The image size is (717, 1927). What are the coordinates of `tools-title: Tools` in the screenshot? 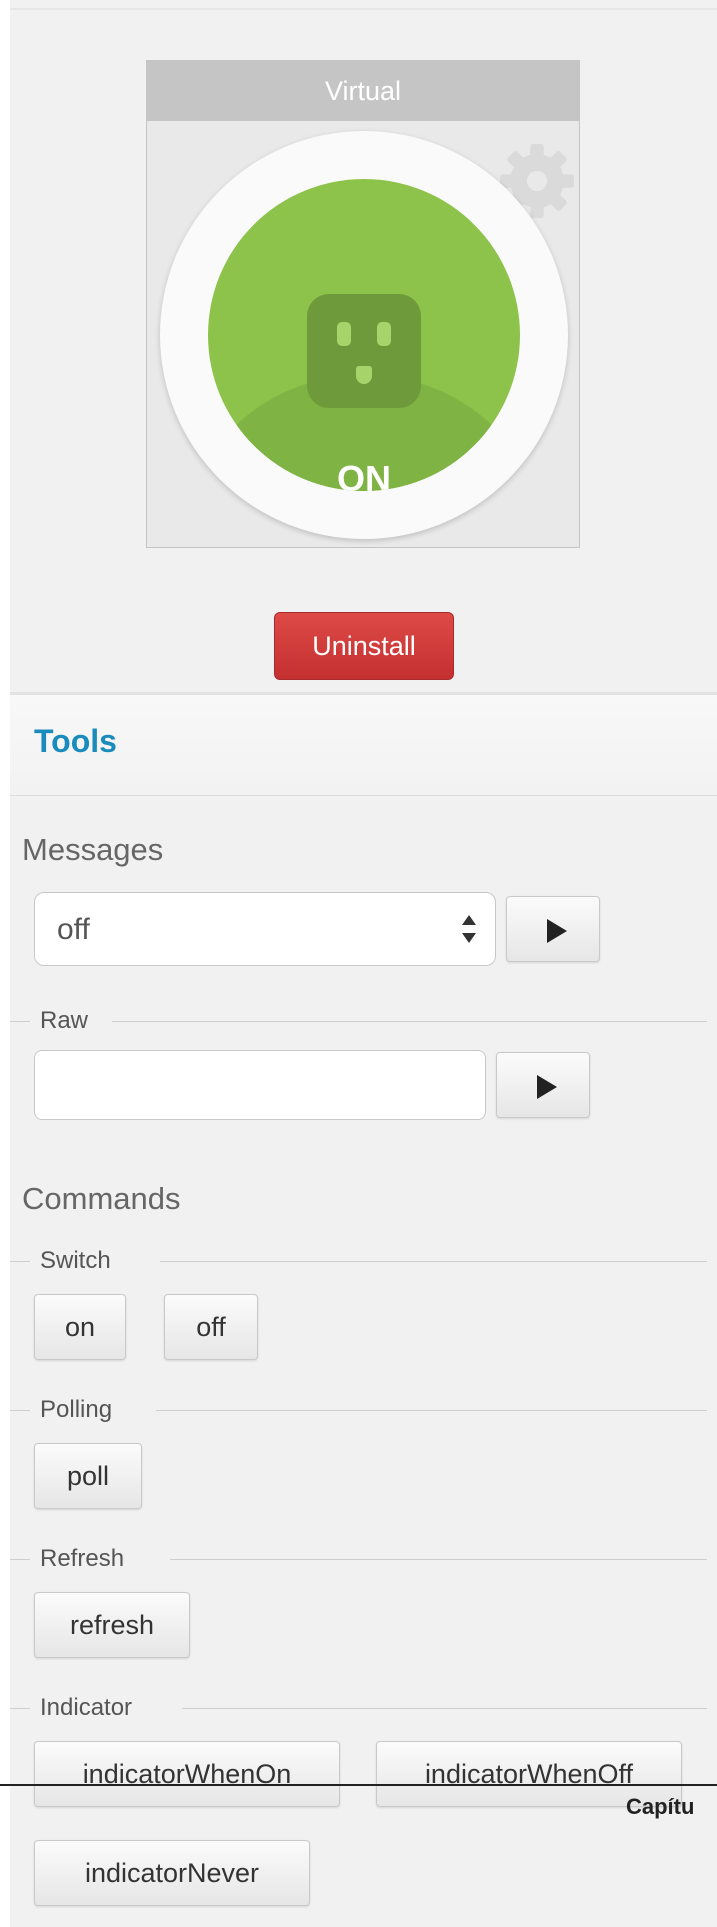 It's located at (75, 741).